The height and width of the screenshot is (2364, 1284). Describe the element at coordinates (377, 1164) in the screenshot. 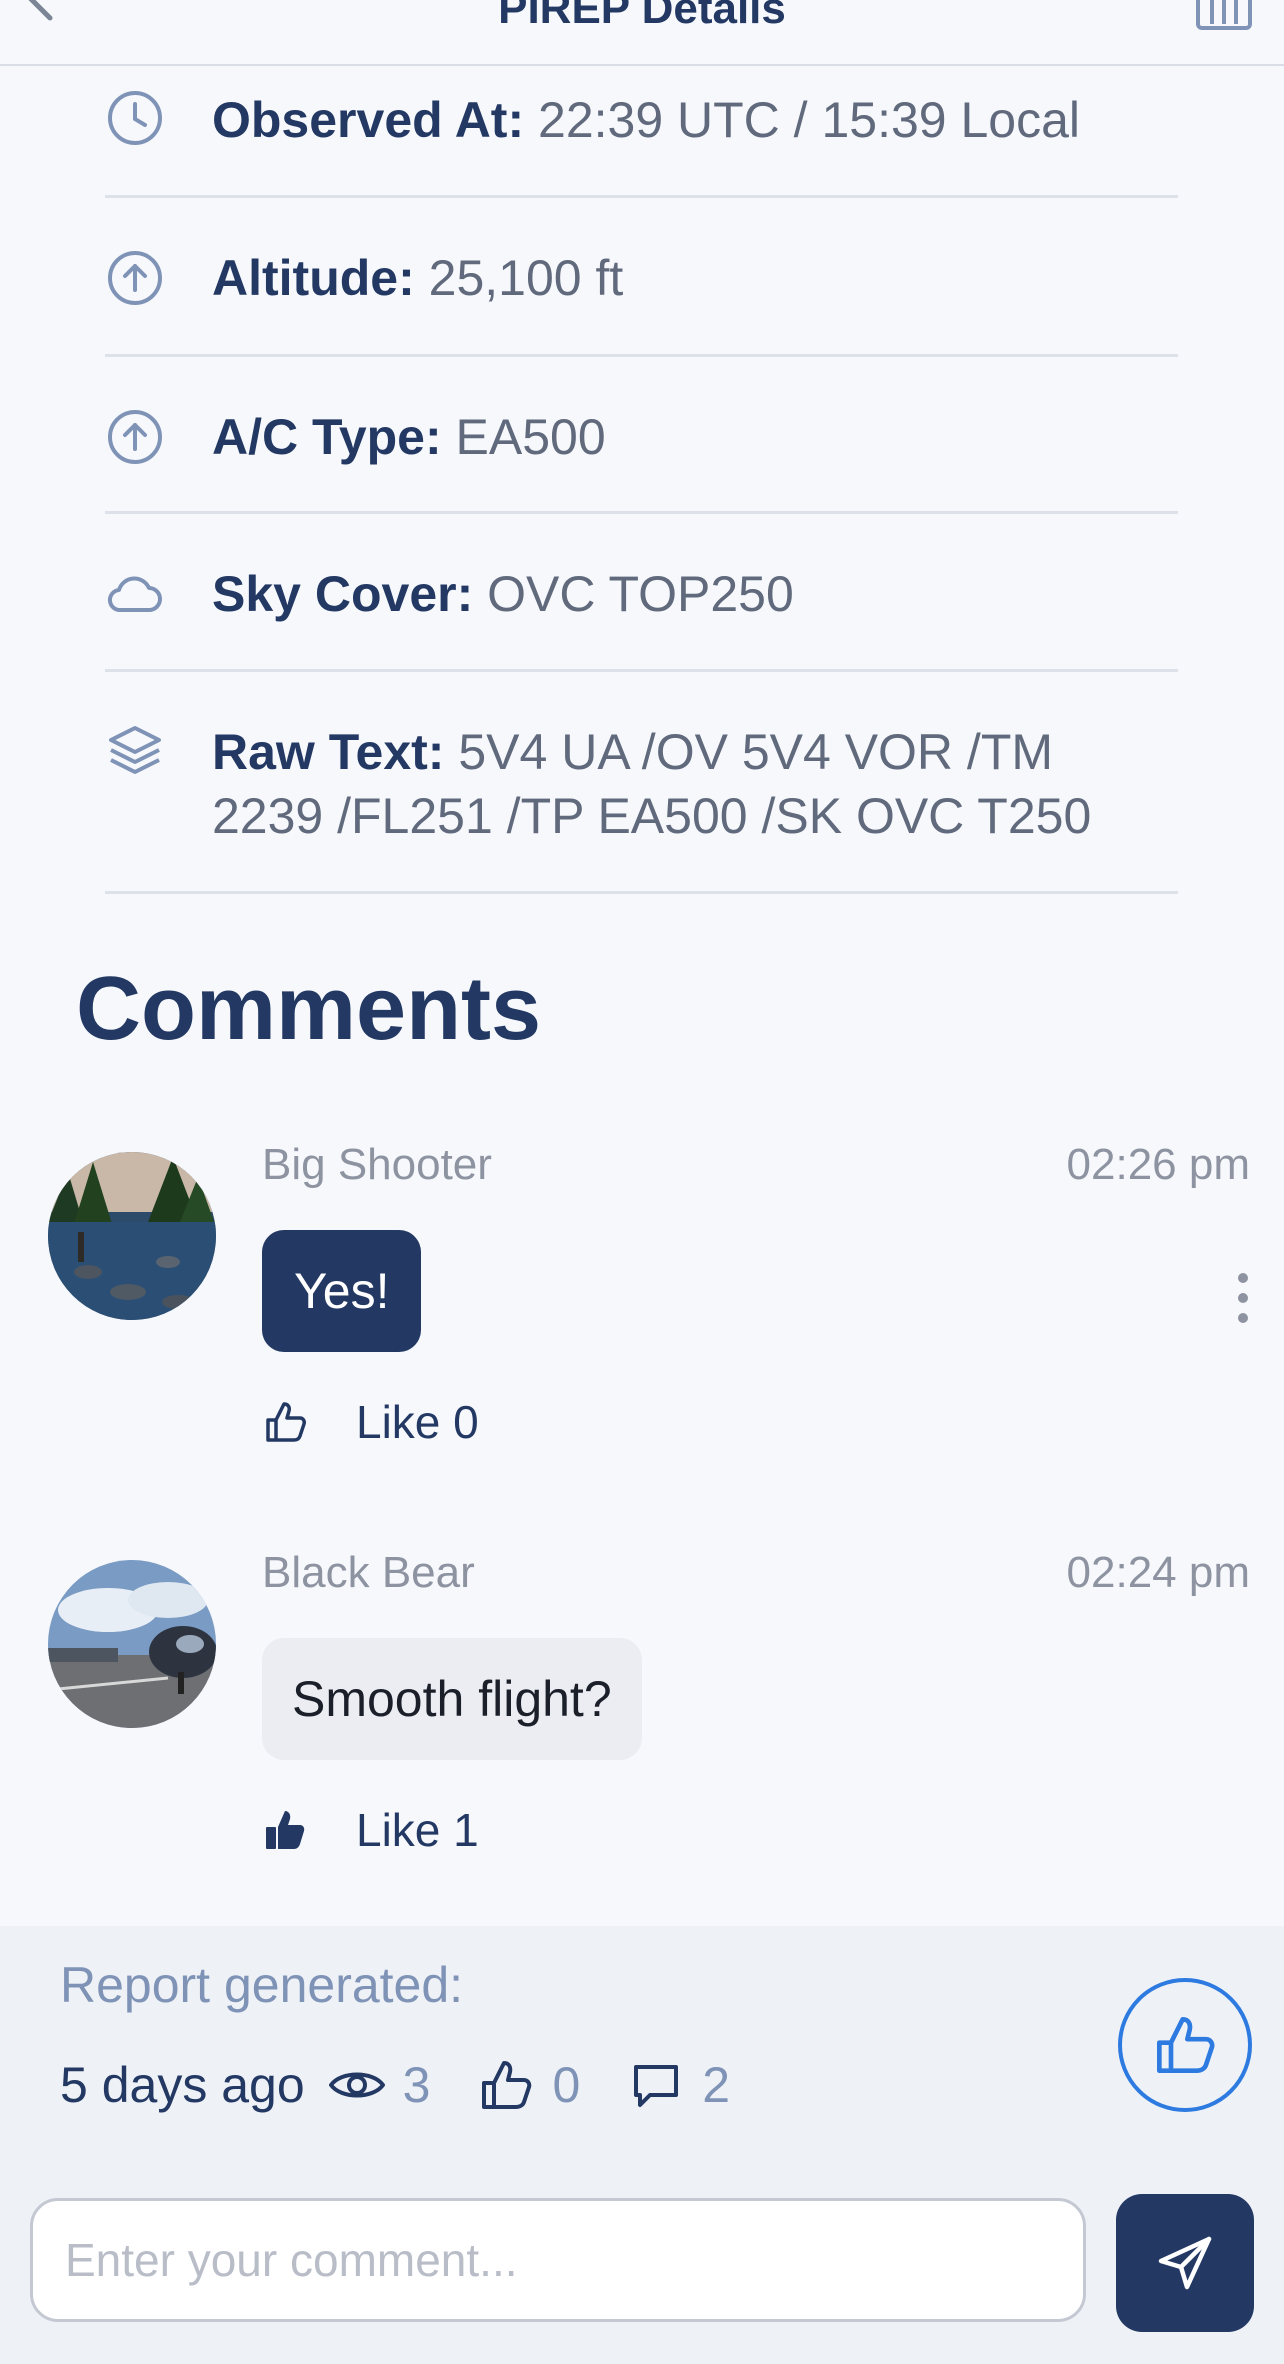

I see `comment-author: Big Shooter` at that location.